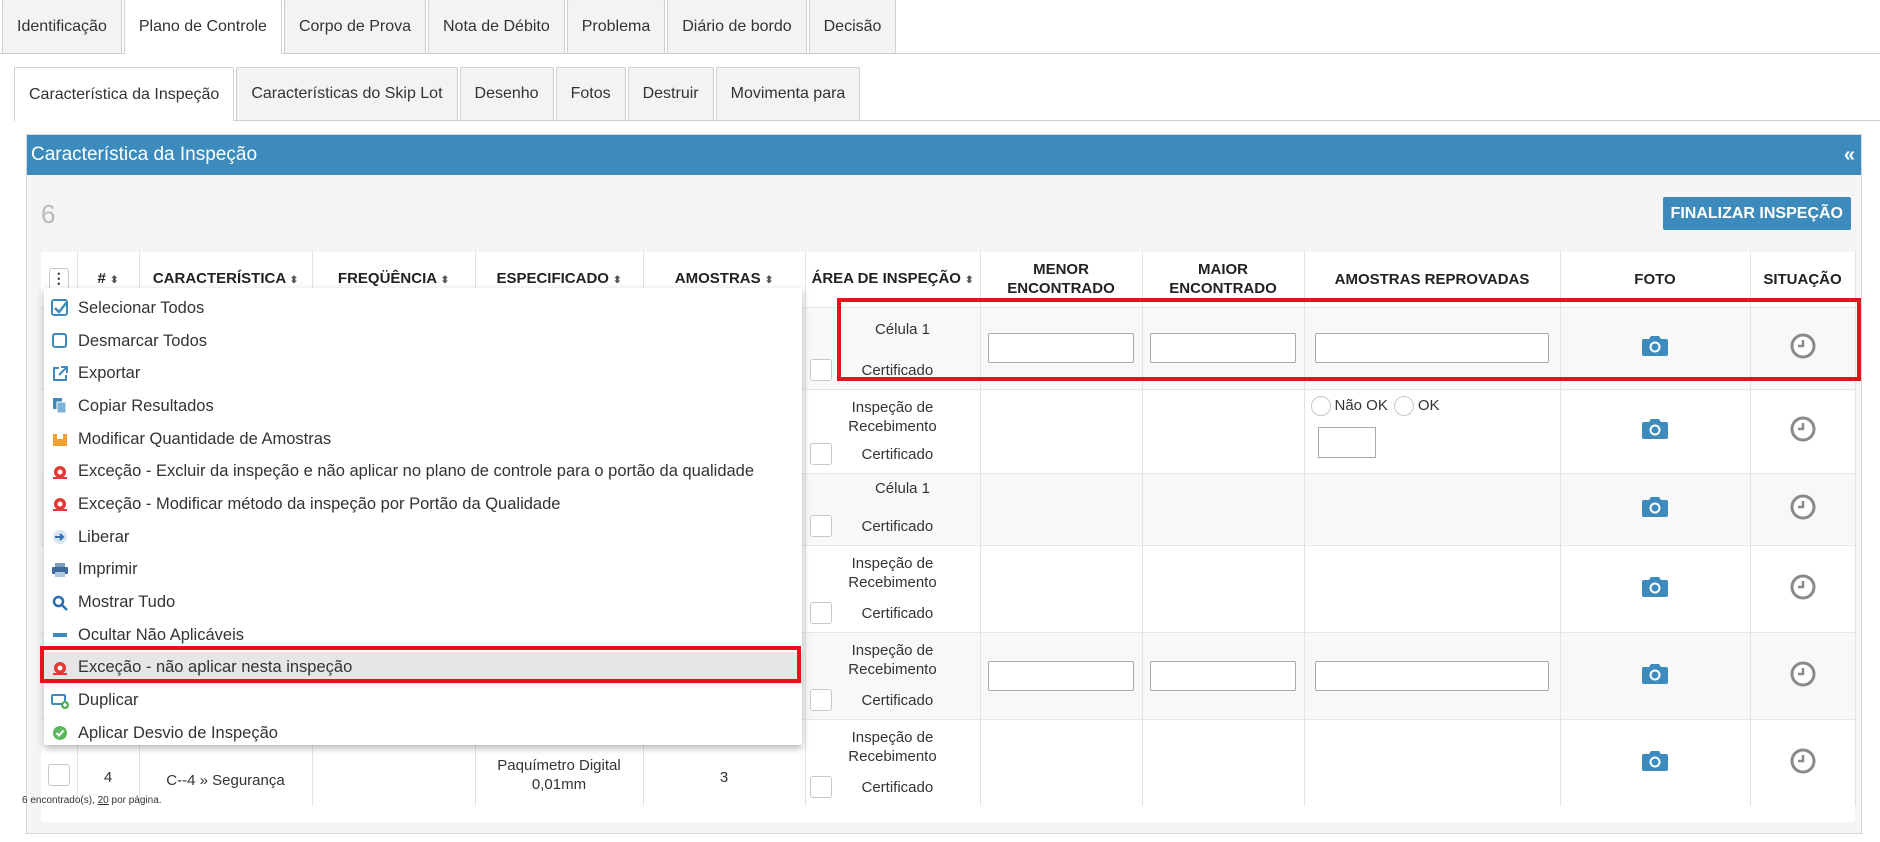 The image size is (1880, 842). What do you see at coordinates (423, 373) in the screenshot?
I see `menu-item-exportar: Exportar` at bounding box center [423, 373].